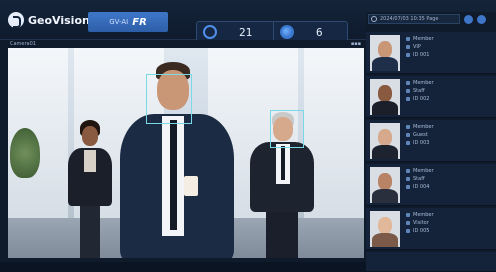 The width and height of the screenshot is (496, 272). I want to click on card-row: Guest, so click(449, 135).